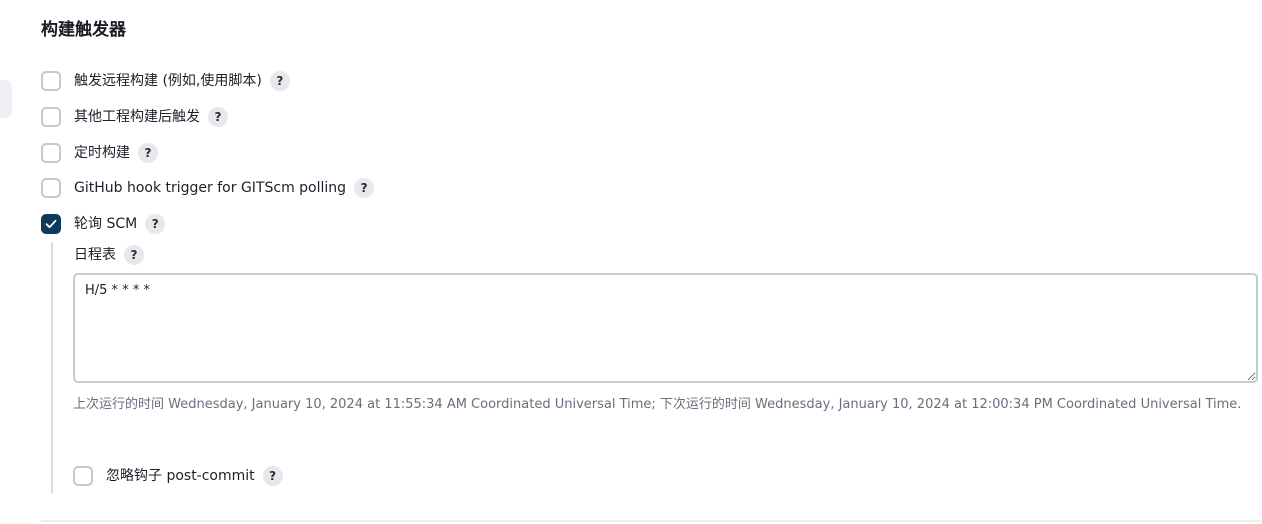 The image size is (1262, 524). What do you see at coordinates (52, 367) in the screenshot?
I see `nested-options-bar` at bounding box center [52, 367].